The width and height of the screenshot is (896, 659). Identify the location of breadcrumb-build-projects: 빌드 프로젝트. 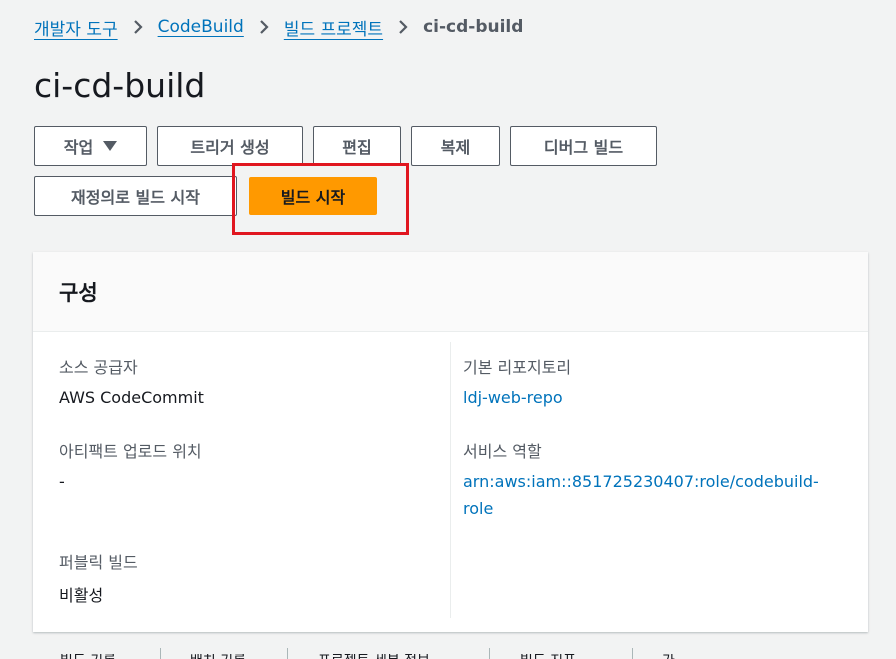
(333, 27).